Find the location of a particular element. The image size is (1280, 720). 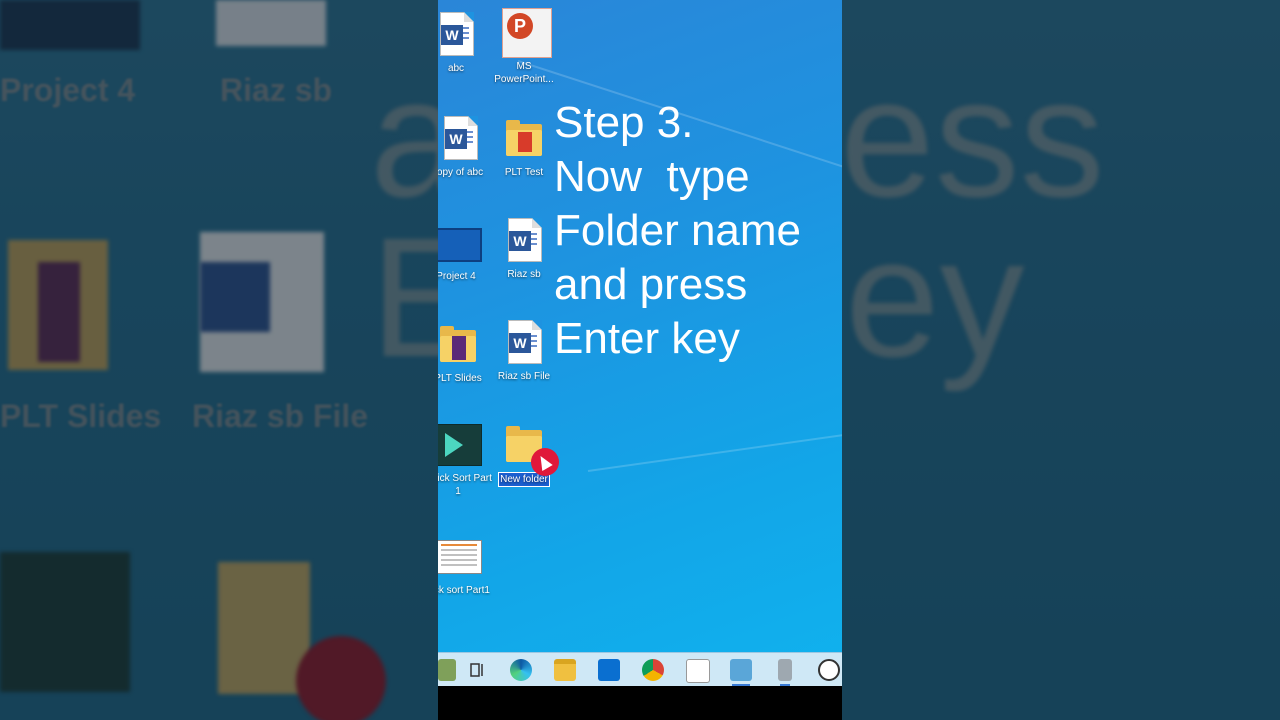

desktop-icon-plt-test: PLT Test is located at coordinates (524, 146).